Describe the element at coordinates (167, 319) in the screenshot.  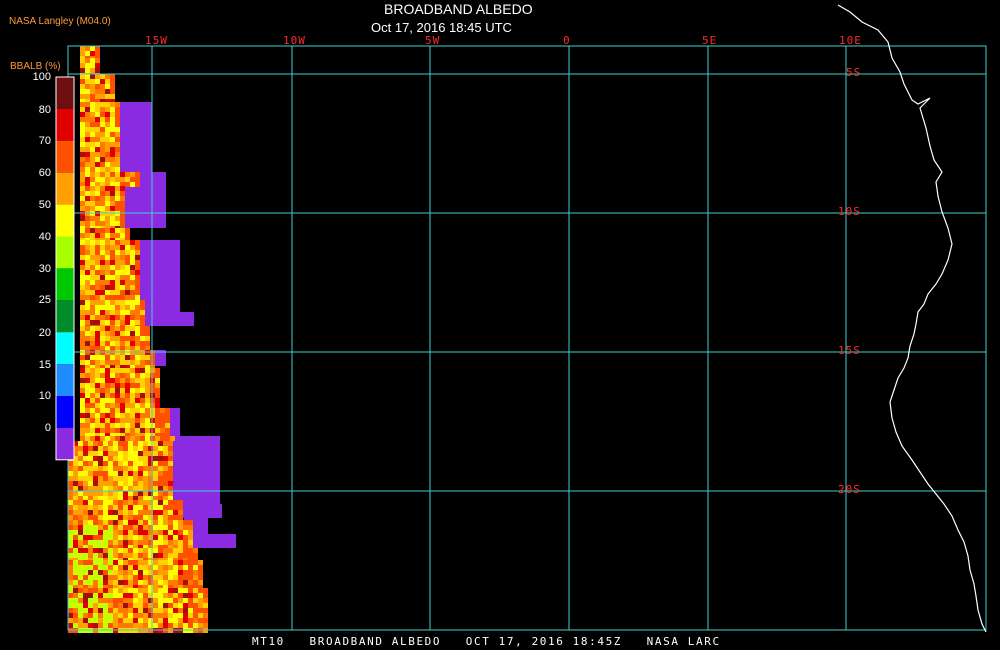
I see `no-data-region` at that location.